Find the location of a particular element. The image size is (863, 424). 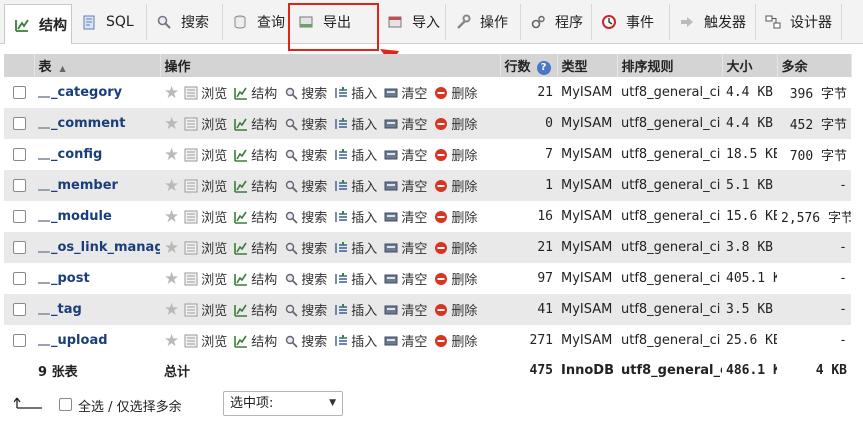

table-name: _post is located at coordinates (70, 278).